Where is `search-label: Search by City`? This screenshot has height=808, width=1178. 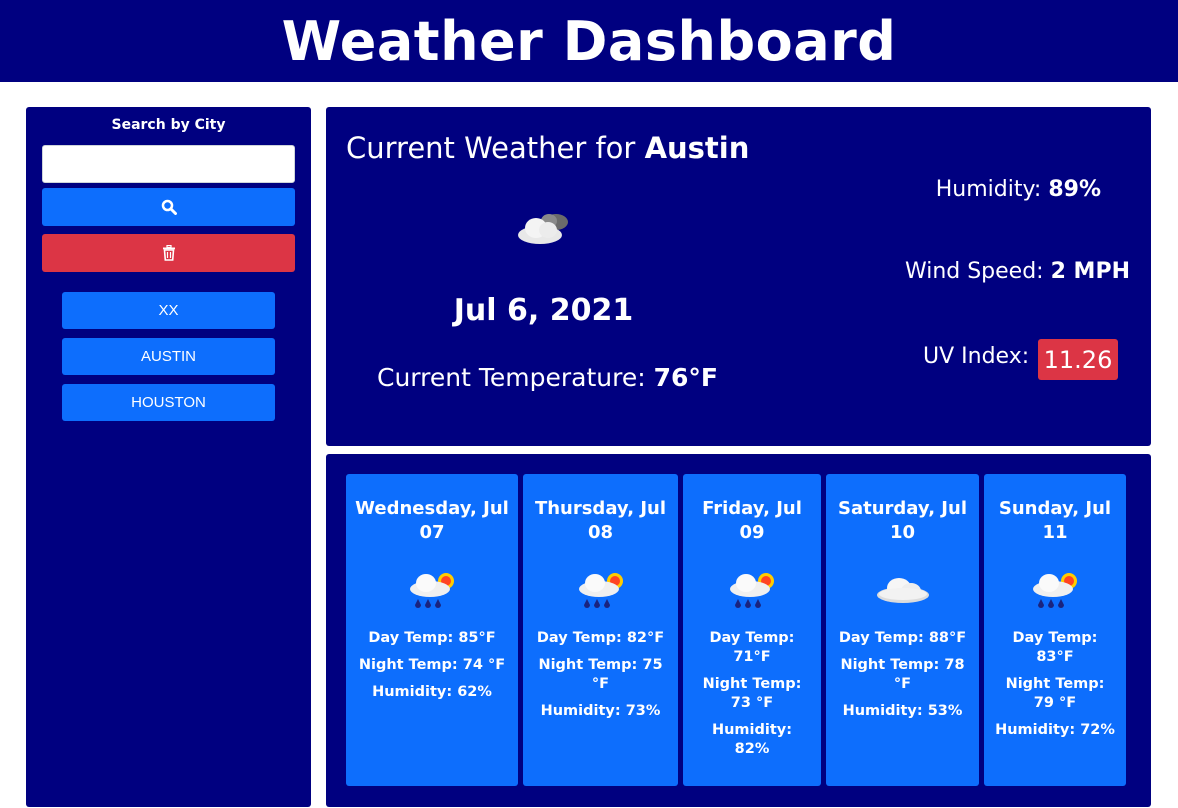
search-label: Search by City is located at coordinates (168, 125).